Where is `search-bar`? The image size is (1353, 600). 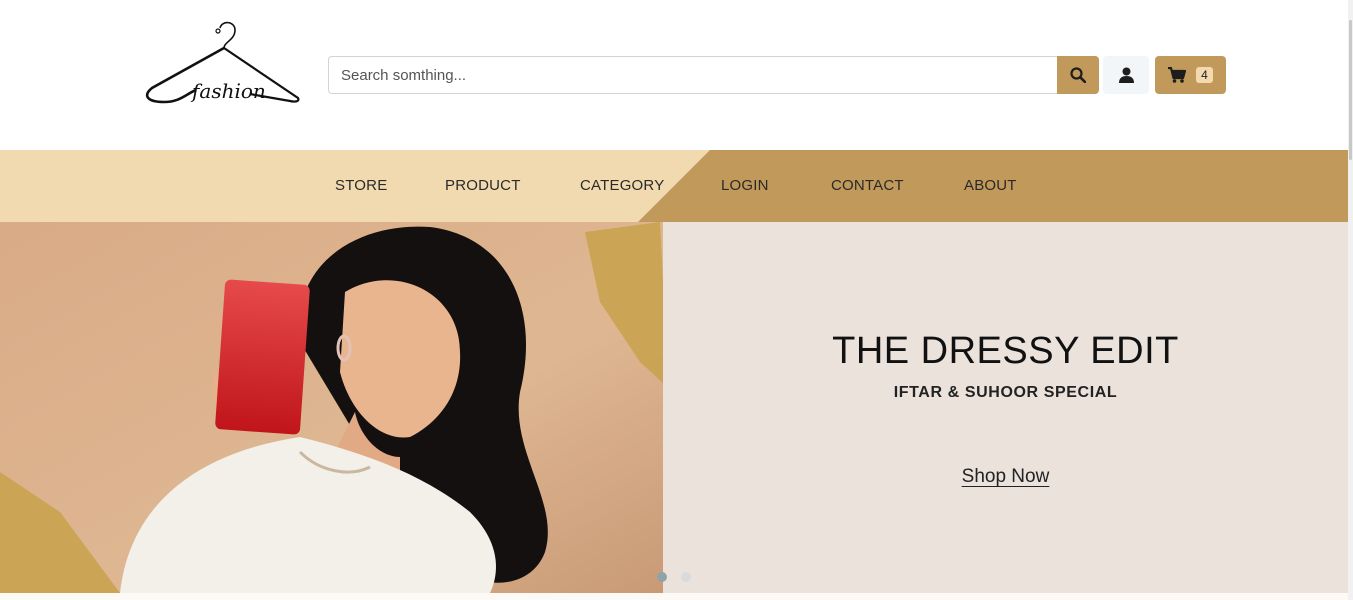 search-bar is located at coordinates (713, 75).